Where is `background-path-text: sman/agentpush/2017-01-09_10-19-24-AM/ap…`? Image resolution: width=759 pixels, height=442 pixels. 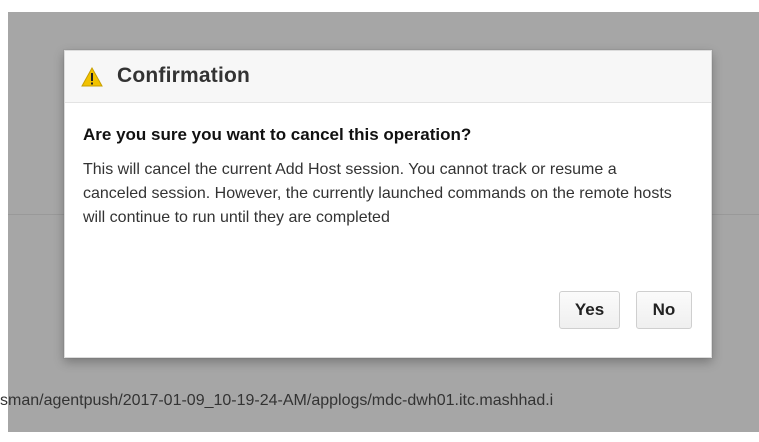
background-path-text: sman/agentpush/2017-01-09_10-19-24-AM/ap… is located at coordinates (277, 400).